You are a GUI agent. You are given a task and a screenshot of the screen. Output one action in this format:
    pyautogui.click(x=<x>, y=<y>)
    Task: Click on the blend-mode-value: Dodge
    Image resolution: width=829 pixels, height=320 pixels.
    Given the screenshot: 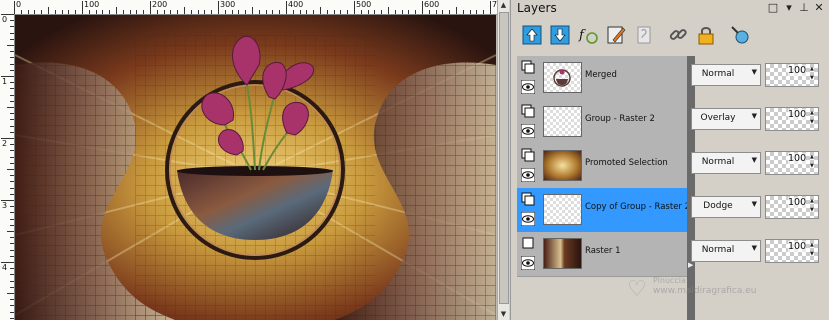 What is the action you would take?
    pyautogui.click(x=718, y=206)
    